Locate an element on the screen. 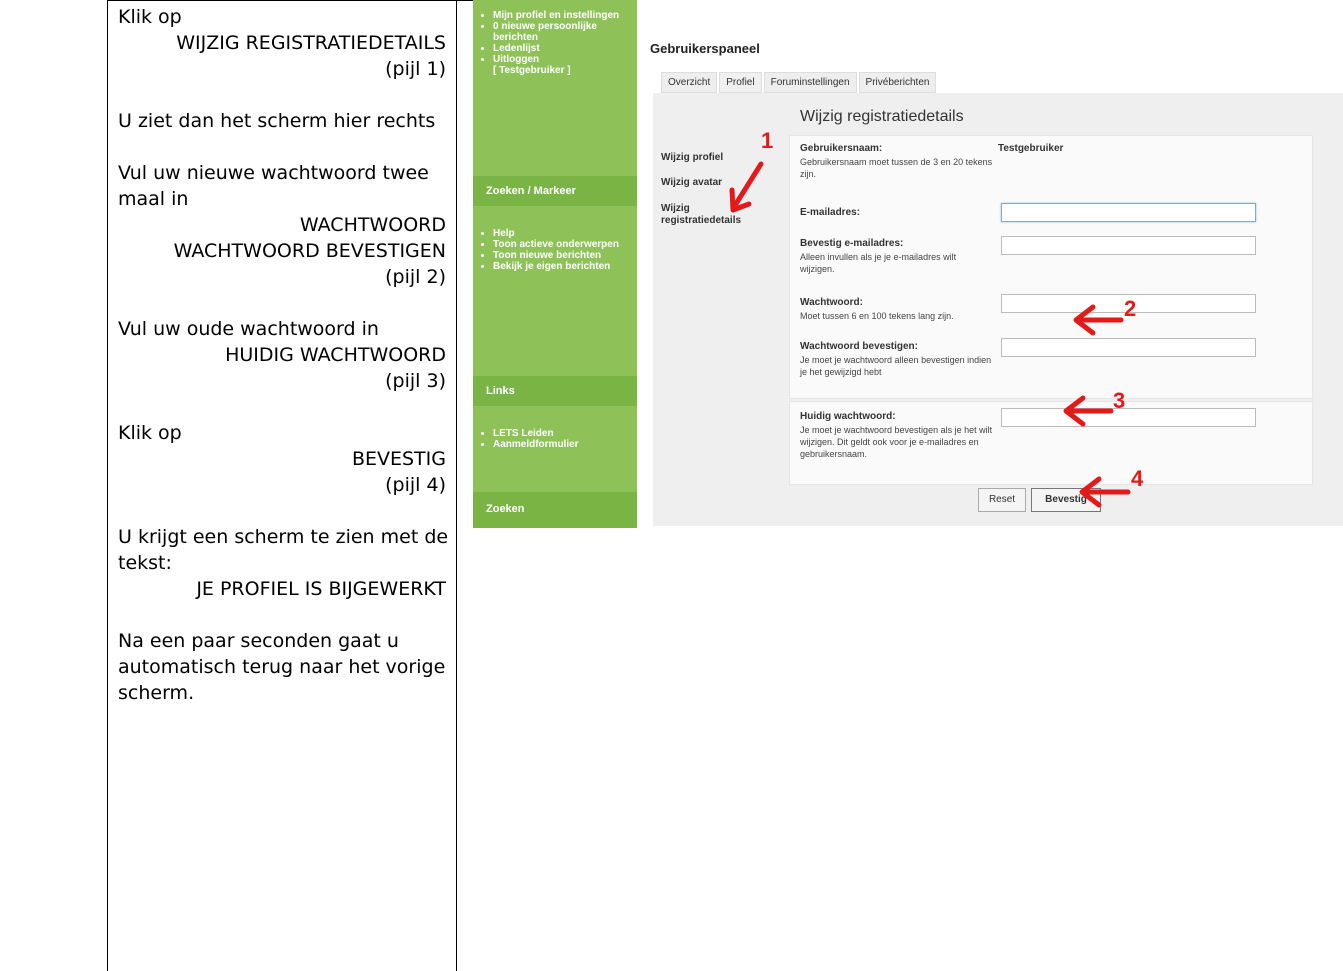  links-menu: LETS LeidenAanmeldformulier is located at coordinates (558, 439).